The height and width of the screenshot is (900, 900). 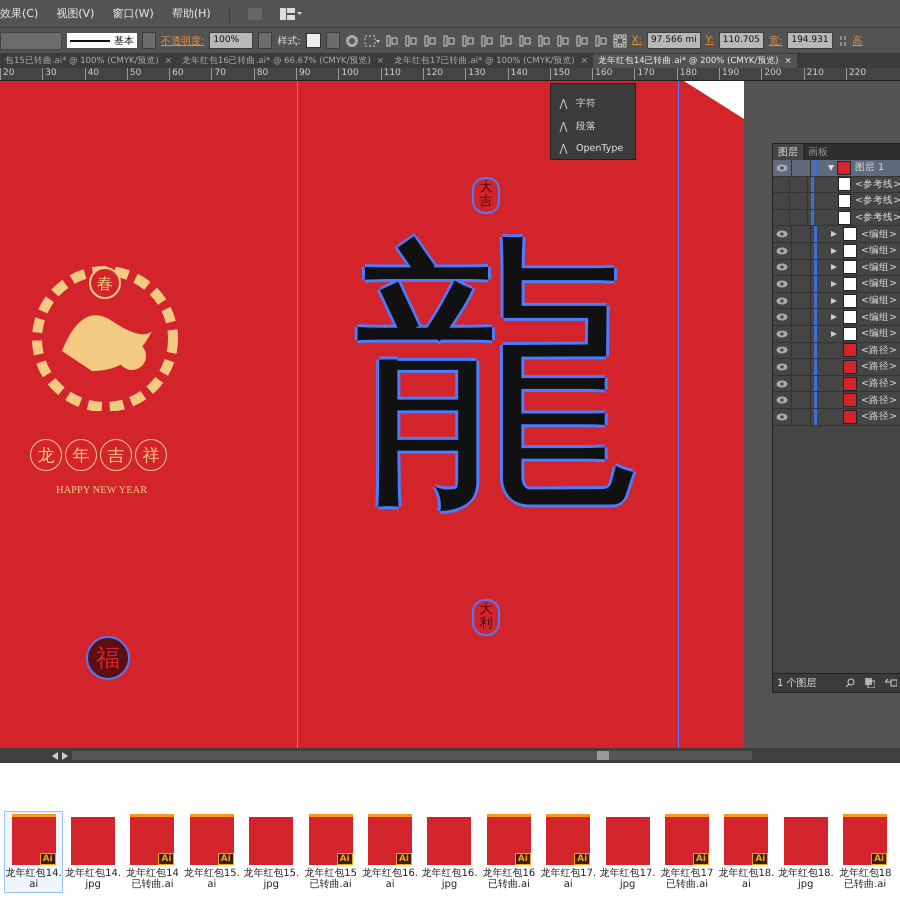 I want to click on link-icon, so click(x=843, y=41).